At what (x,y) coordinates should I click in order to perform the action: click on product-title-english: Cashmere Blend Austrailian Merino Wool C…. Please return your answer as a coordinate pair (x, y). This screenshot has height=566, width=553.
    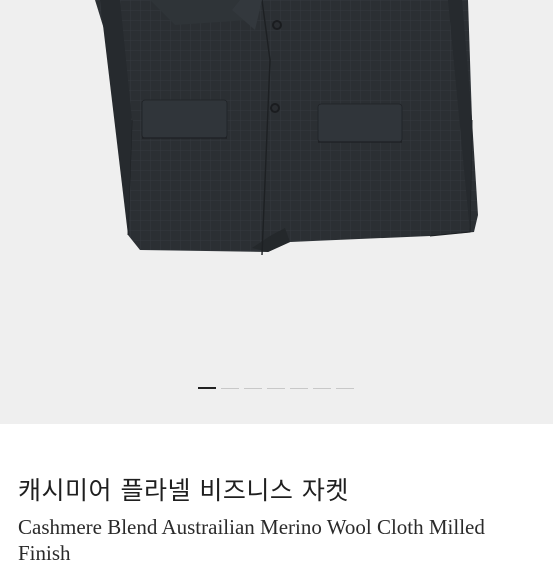
    Looking at the image, I should click on (251, 540).